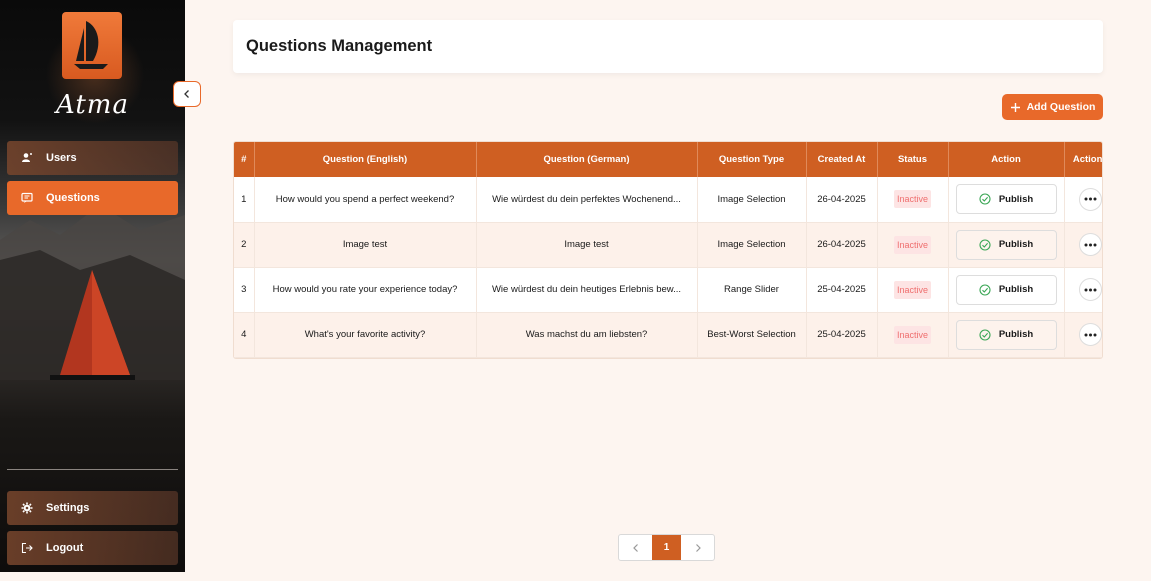 The height and width of the screenshot is (581, 1151). Describe the element at coordinates (27, 508) in the screenshot. I see `gear-icon` at that location.